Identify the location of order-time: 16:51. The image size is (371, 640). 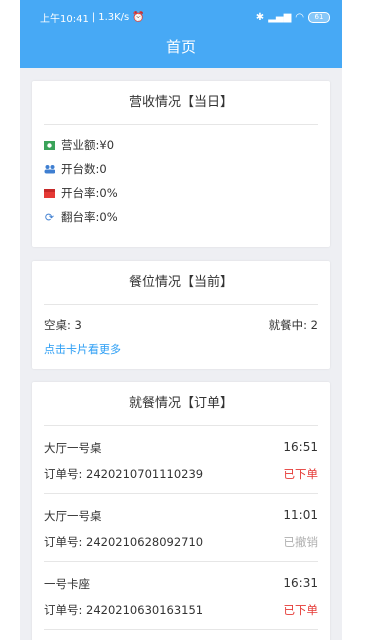
(300, 447).